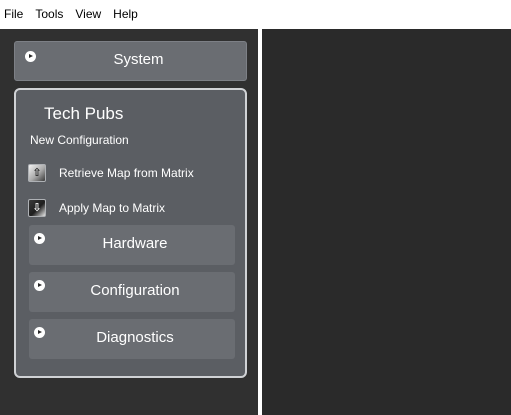 The image size is (511, 415). I want to click on apply-map-icon: ⇩, so click(37, 208).